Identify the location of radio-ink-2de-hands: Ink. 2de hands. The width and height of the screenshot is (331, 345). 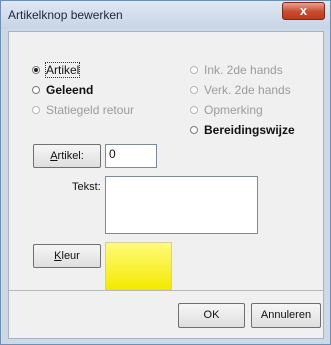
(236, 70).